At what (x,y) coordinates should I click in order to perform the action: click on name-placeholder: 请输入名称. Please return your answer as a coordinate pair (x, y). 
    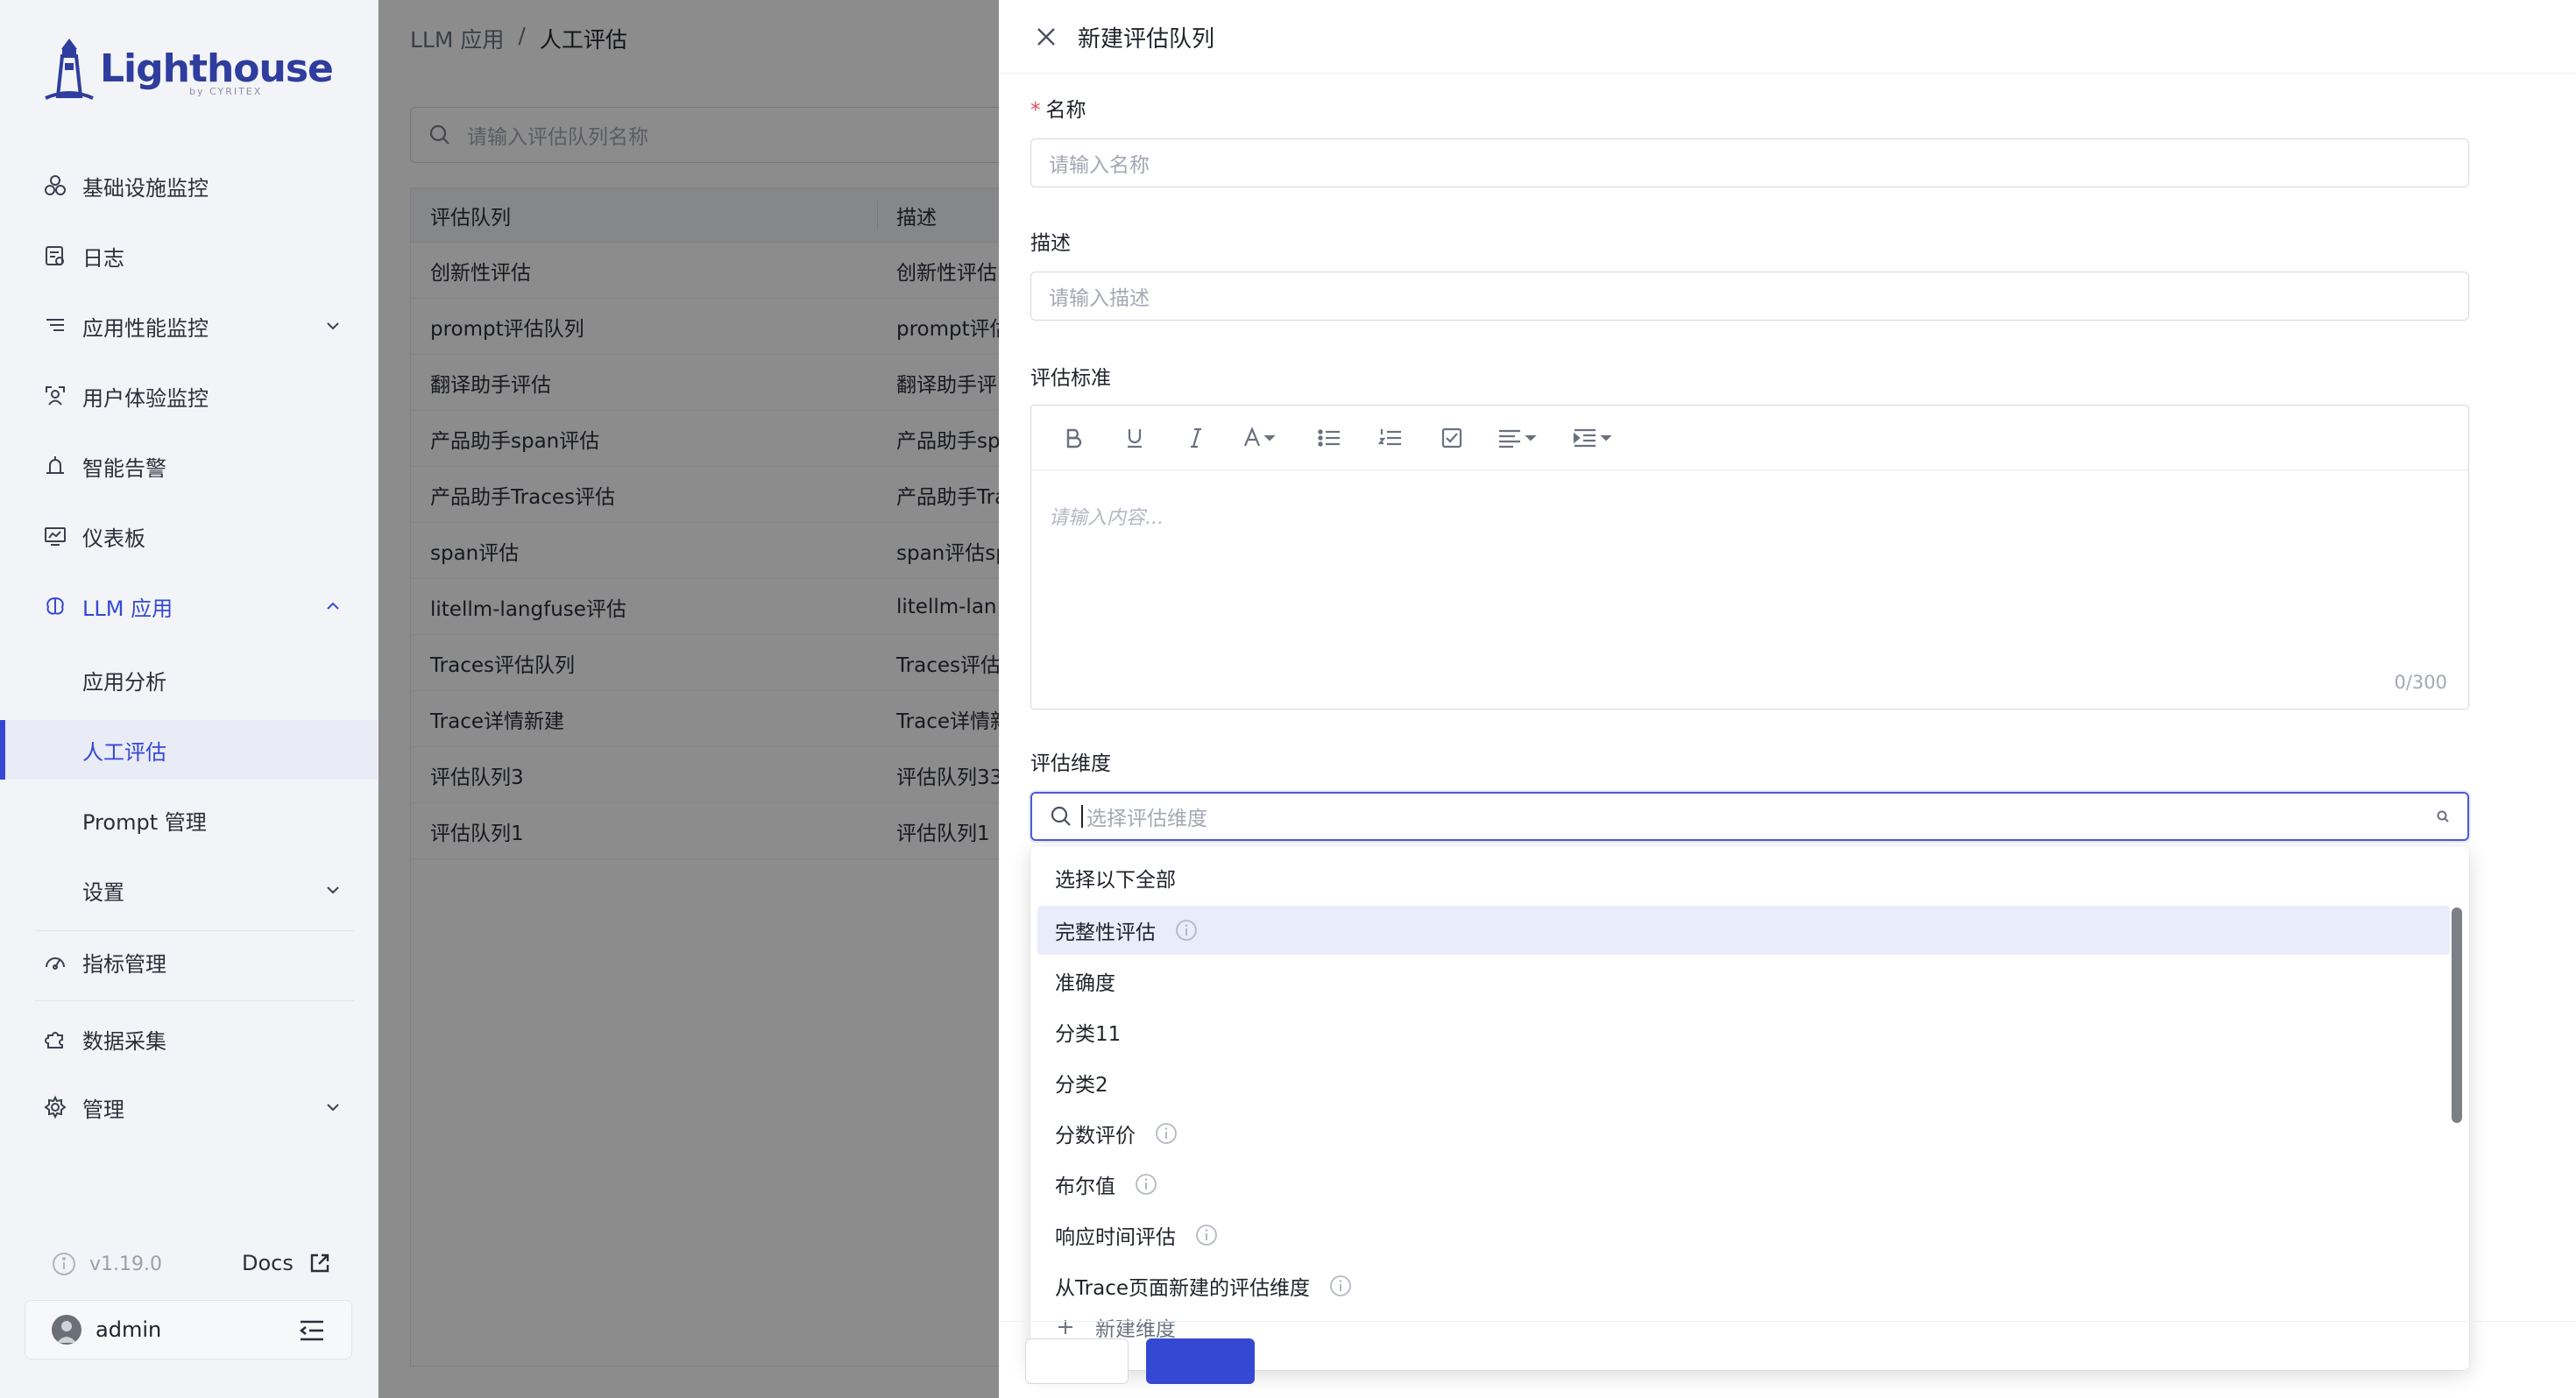
    Looking at the image, I should click on (1099, 165).